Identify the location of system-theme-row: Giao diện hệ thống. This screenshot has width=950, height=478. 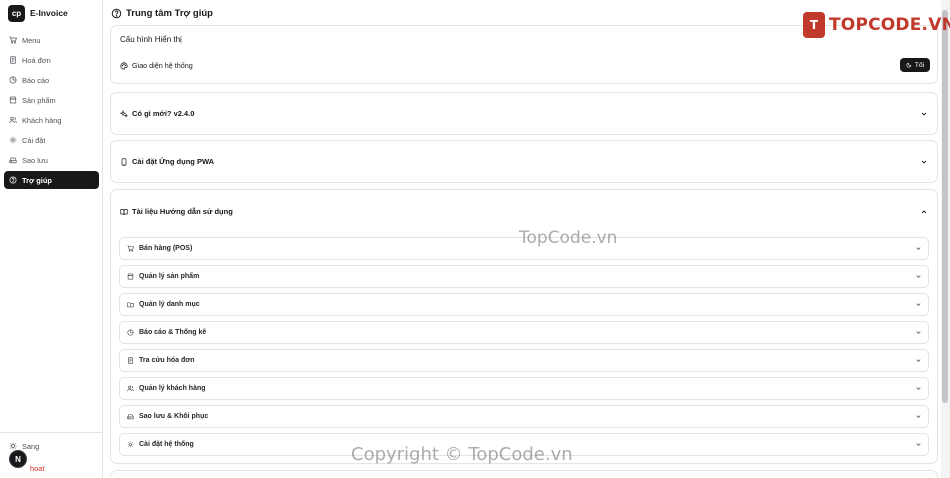
(156, 65).